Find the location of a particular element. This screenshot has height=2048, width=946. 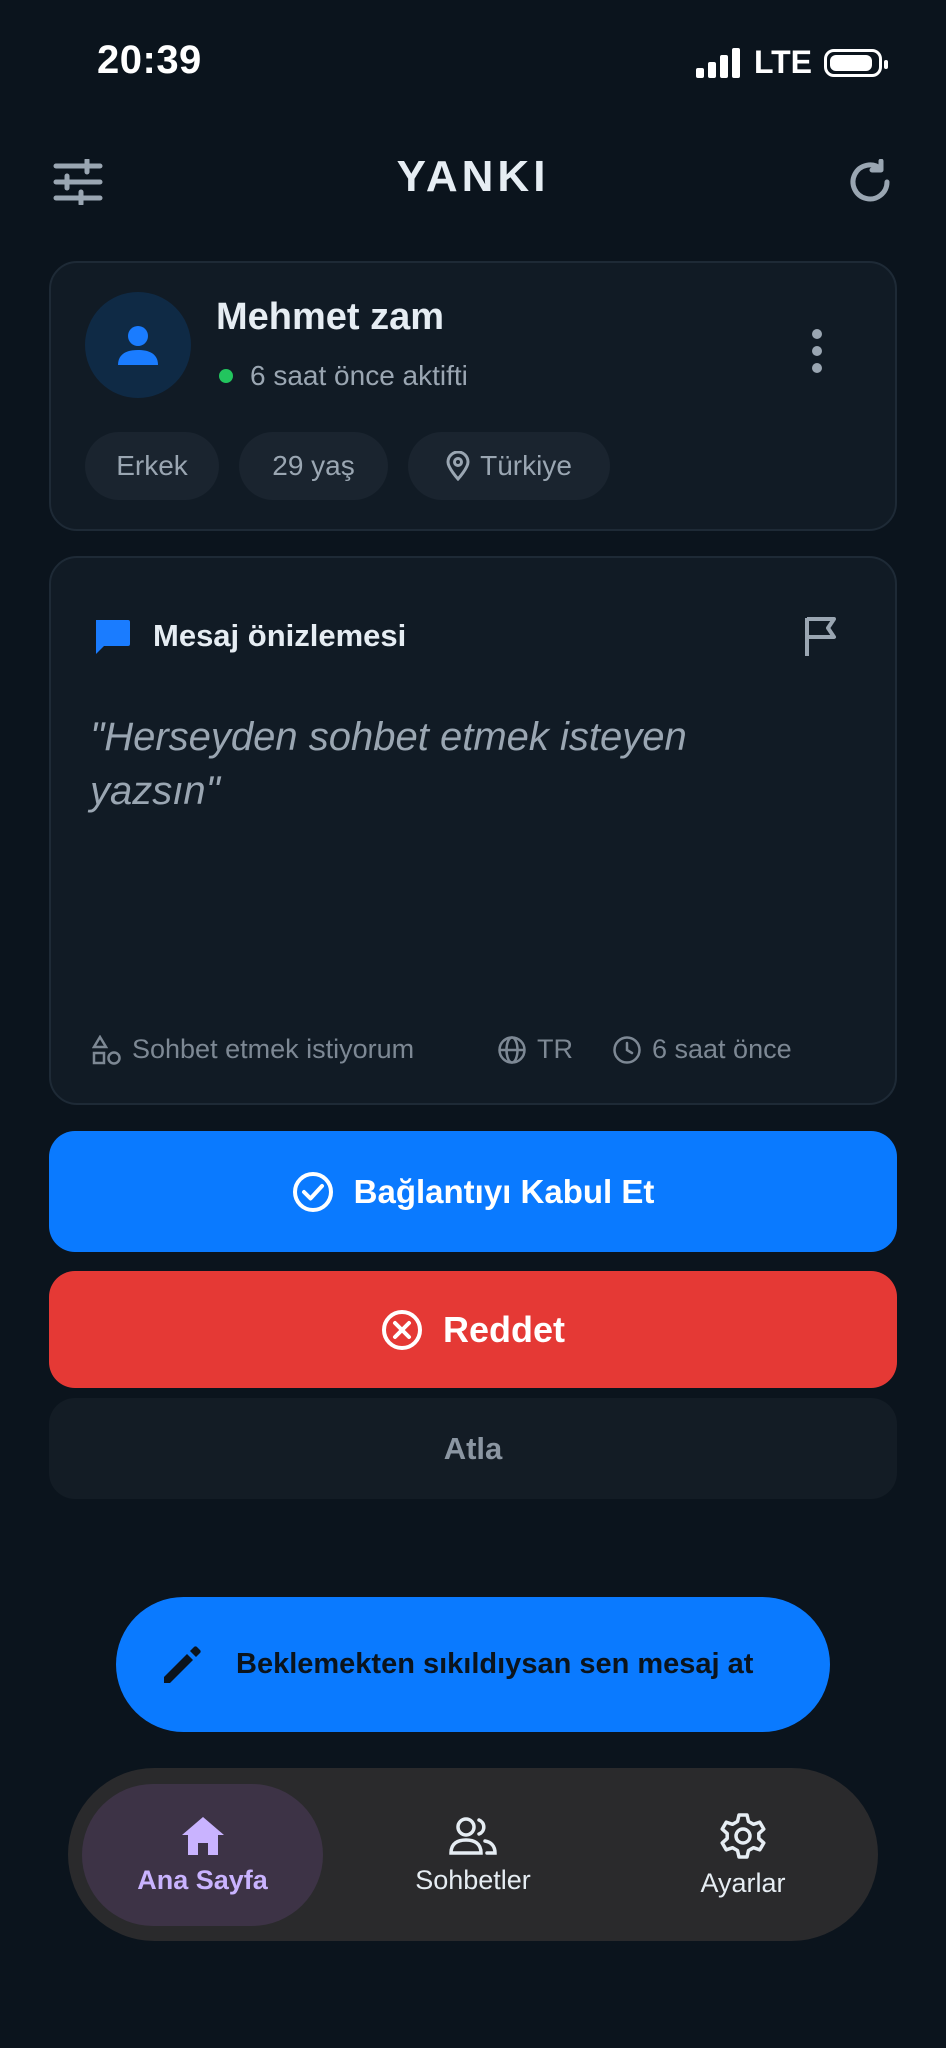

profile-name: Mehmet zam is located at coordinates (330, 317).